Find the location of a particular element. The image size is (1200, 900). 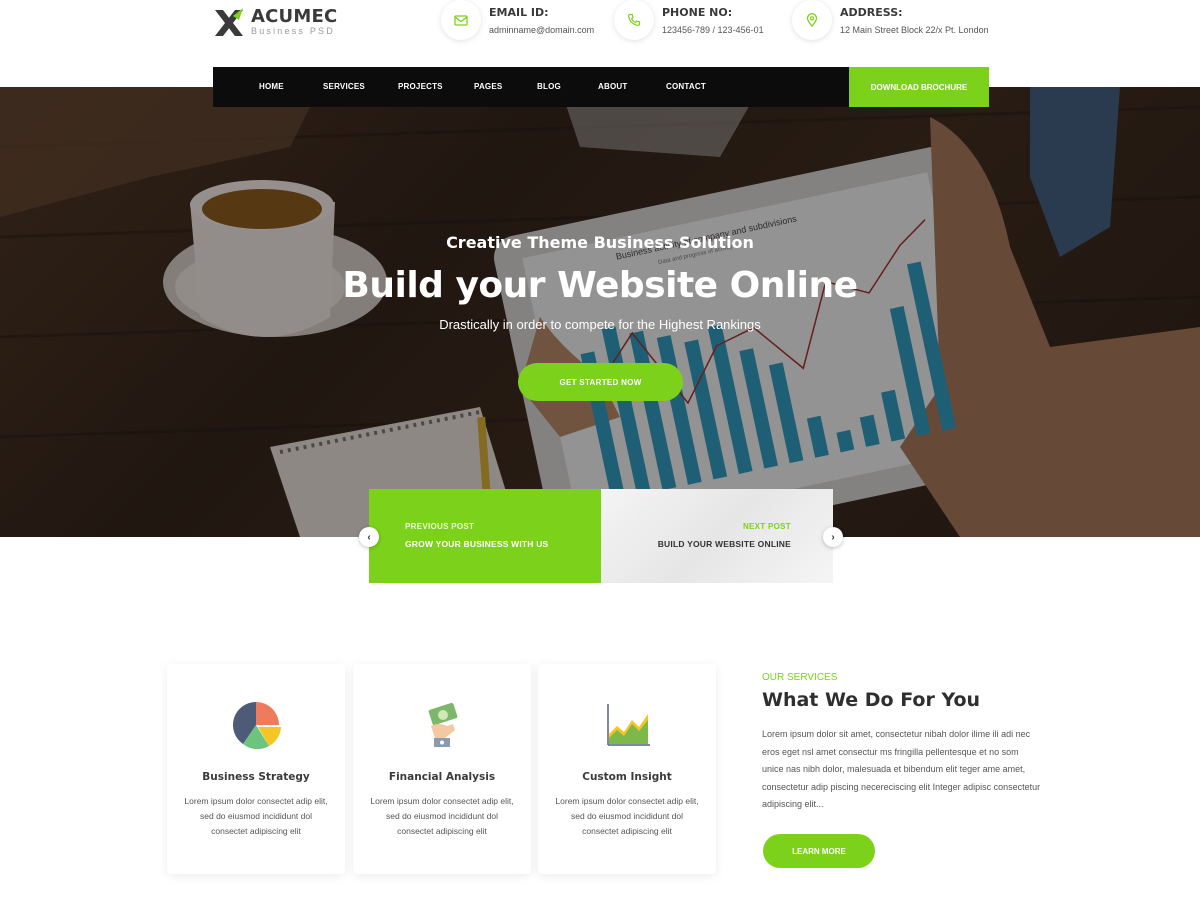

services-title: What We Do For You is located at coordinates (871, 700).